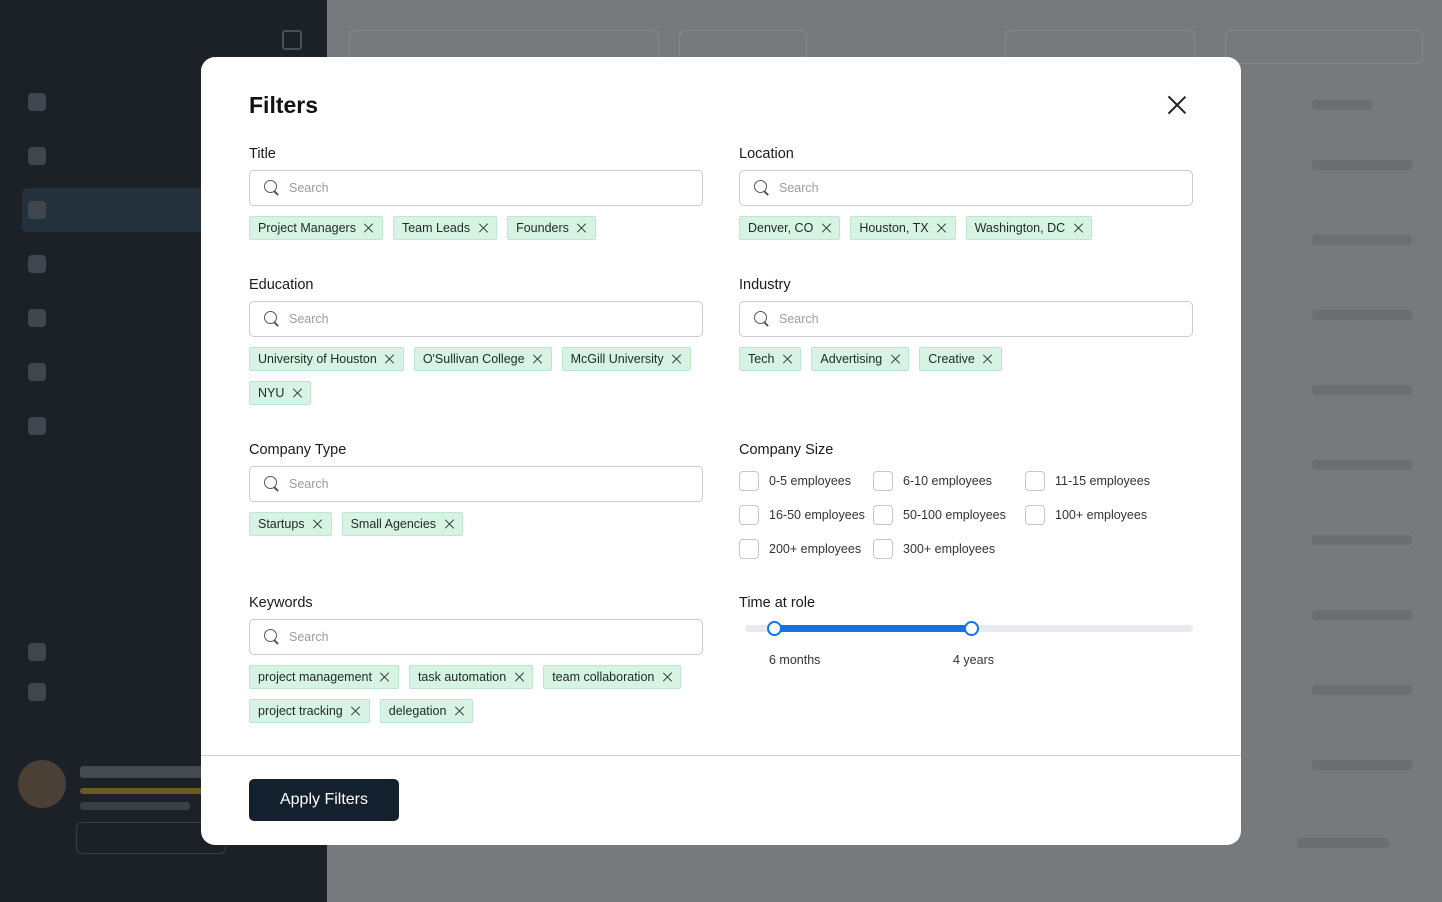 The height and width of the screenshot is (902, 1442). What do you see at coordinates (292, 40) in the screenshot?
I see `collapse-sidebar-icon` at bounding box center [292, 40].